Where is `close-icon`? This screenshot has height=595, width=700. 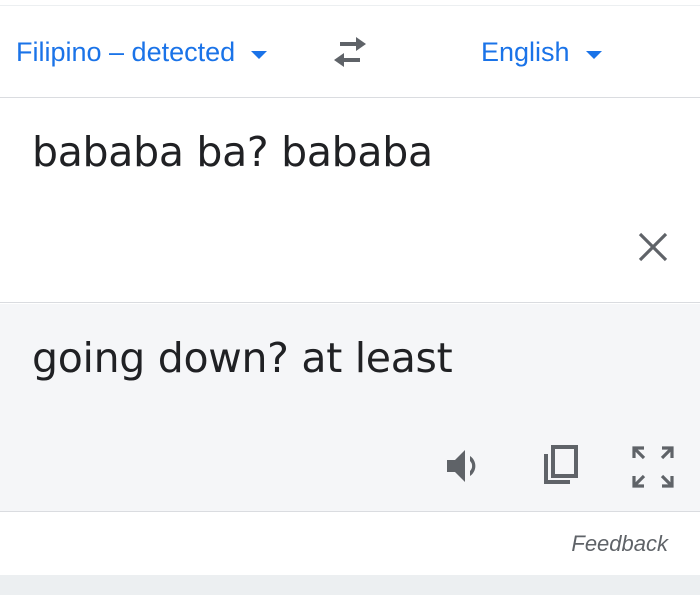 close-icon is located at coordinates (653, 247).